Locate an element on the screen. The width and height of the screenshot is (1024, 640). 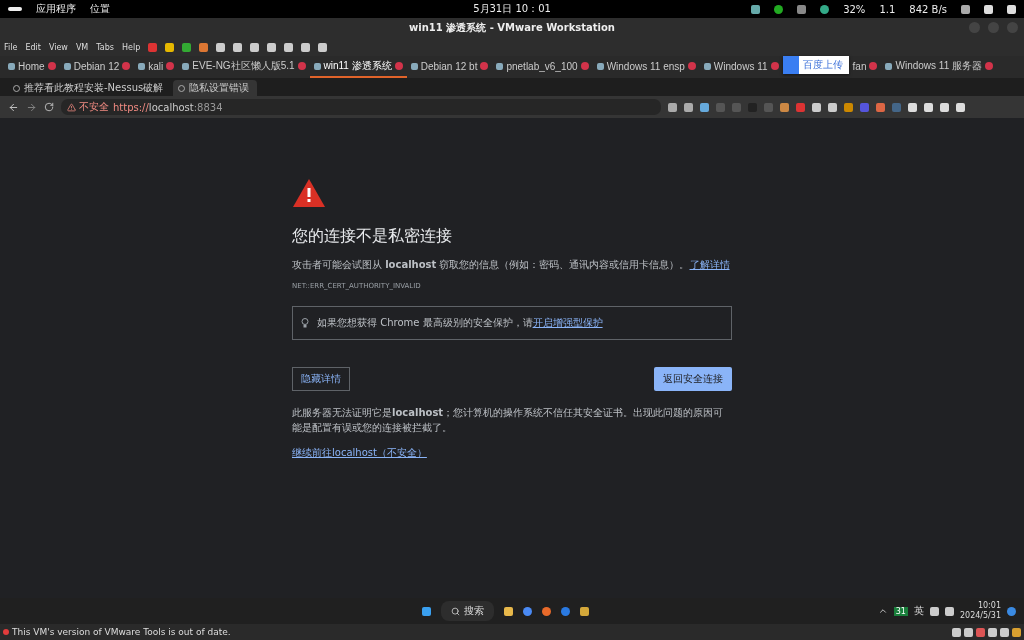
window-title: win11 渗透系统 - VMware Workstation is located at coordinates (512, 28).